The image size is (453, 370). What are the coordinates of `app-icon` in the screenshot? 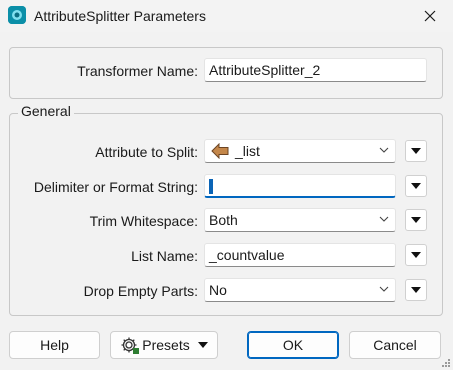 It's located at (17, 15).